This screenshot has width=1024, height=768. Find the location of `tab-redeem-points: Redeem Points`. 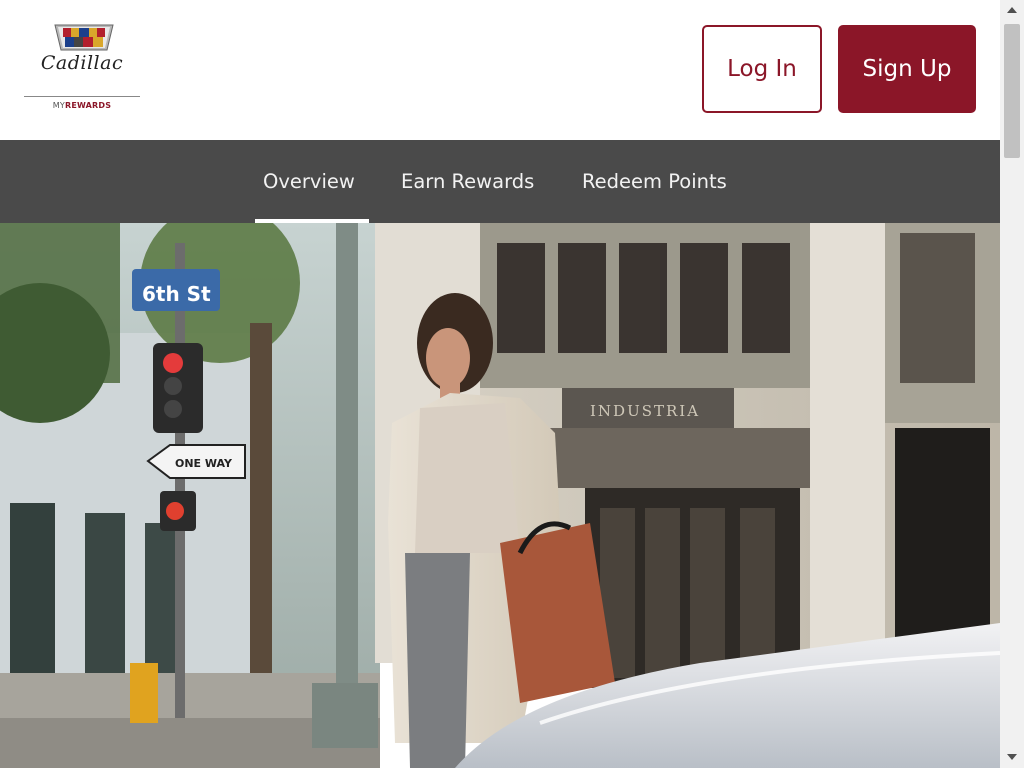

tab-redeem-points: Redeem Points is located at coordinates (654, 181).